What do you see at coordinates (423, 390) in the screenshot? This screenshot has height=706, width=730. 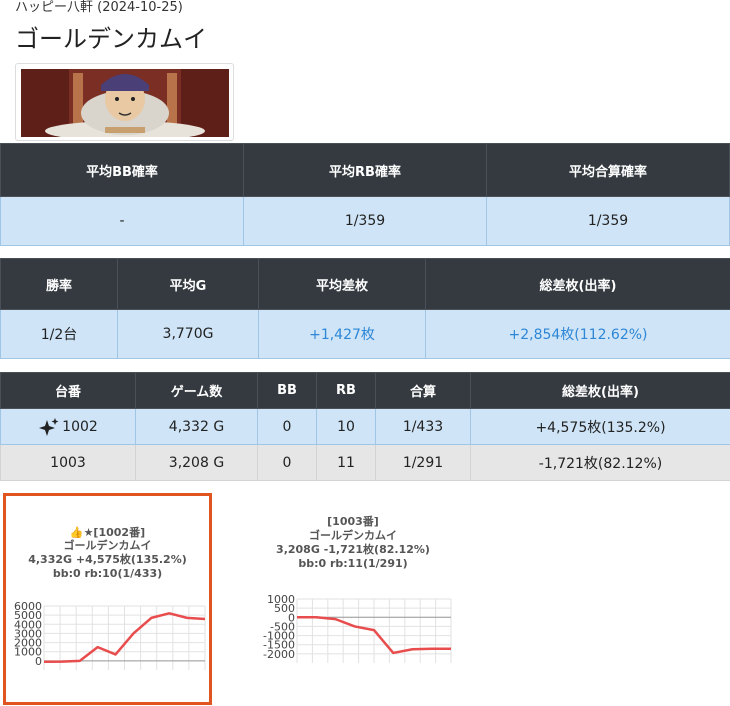 I see `header-combined: 合算` at bounding box center [423, 390].